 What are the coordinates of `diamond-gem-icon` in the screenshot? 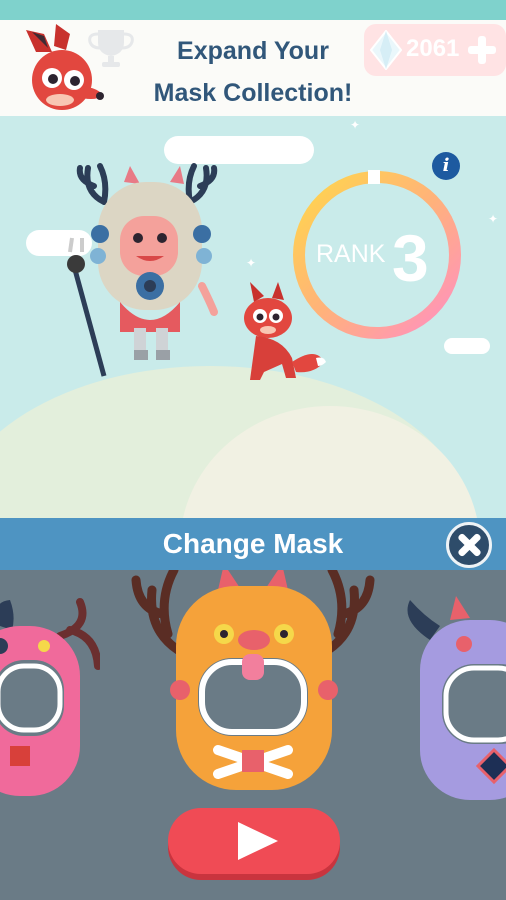 It's located at (386, 50).